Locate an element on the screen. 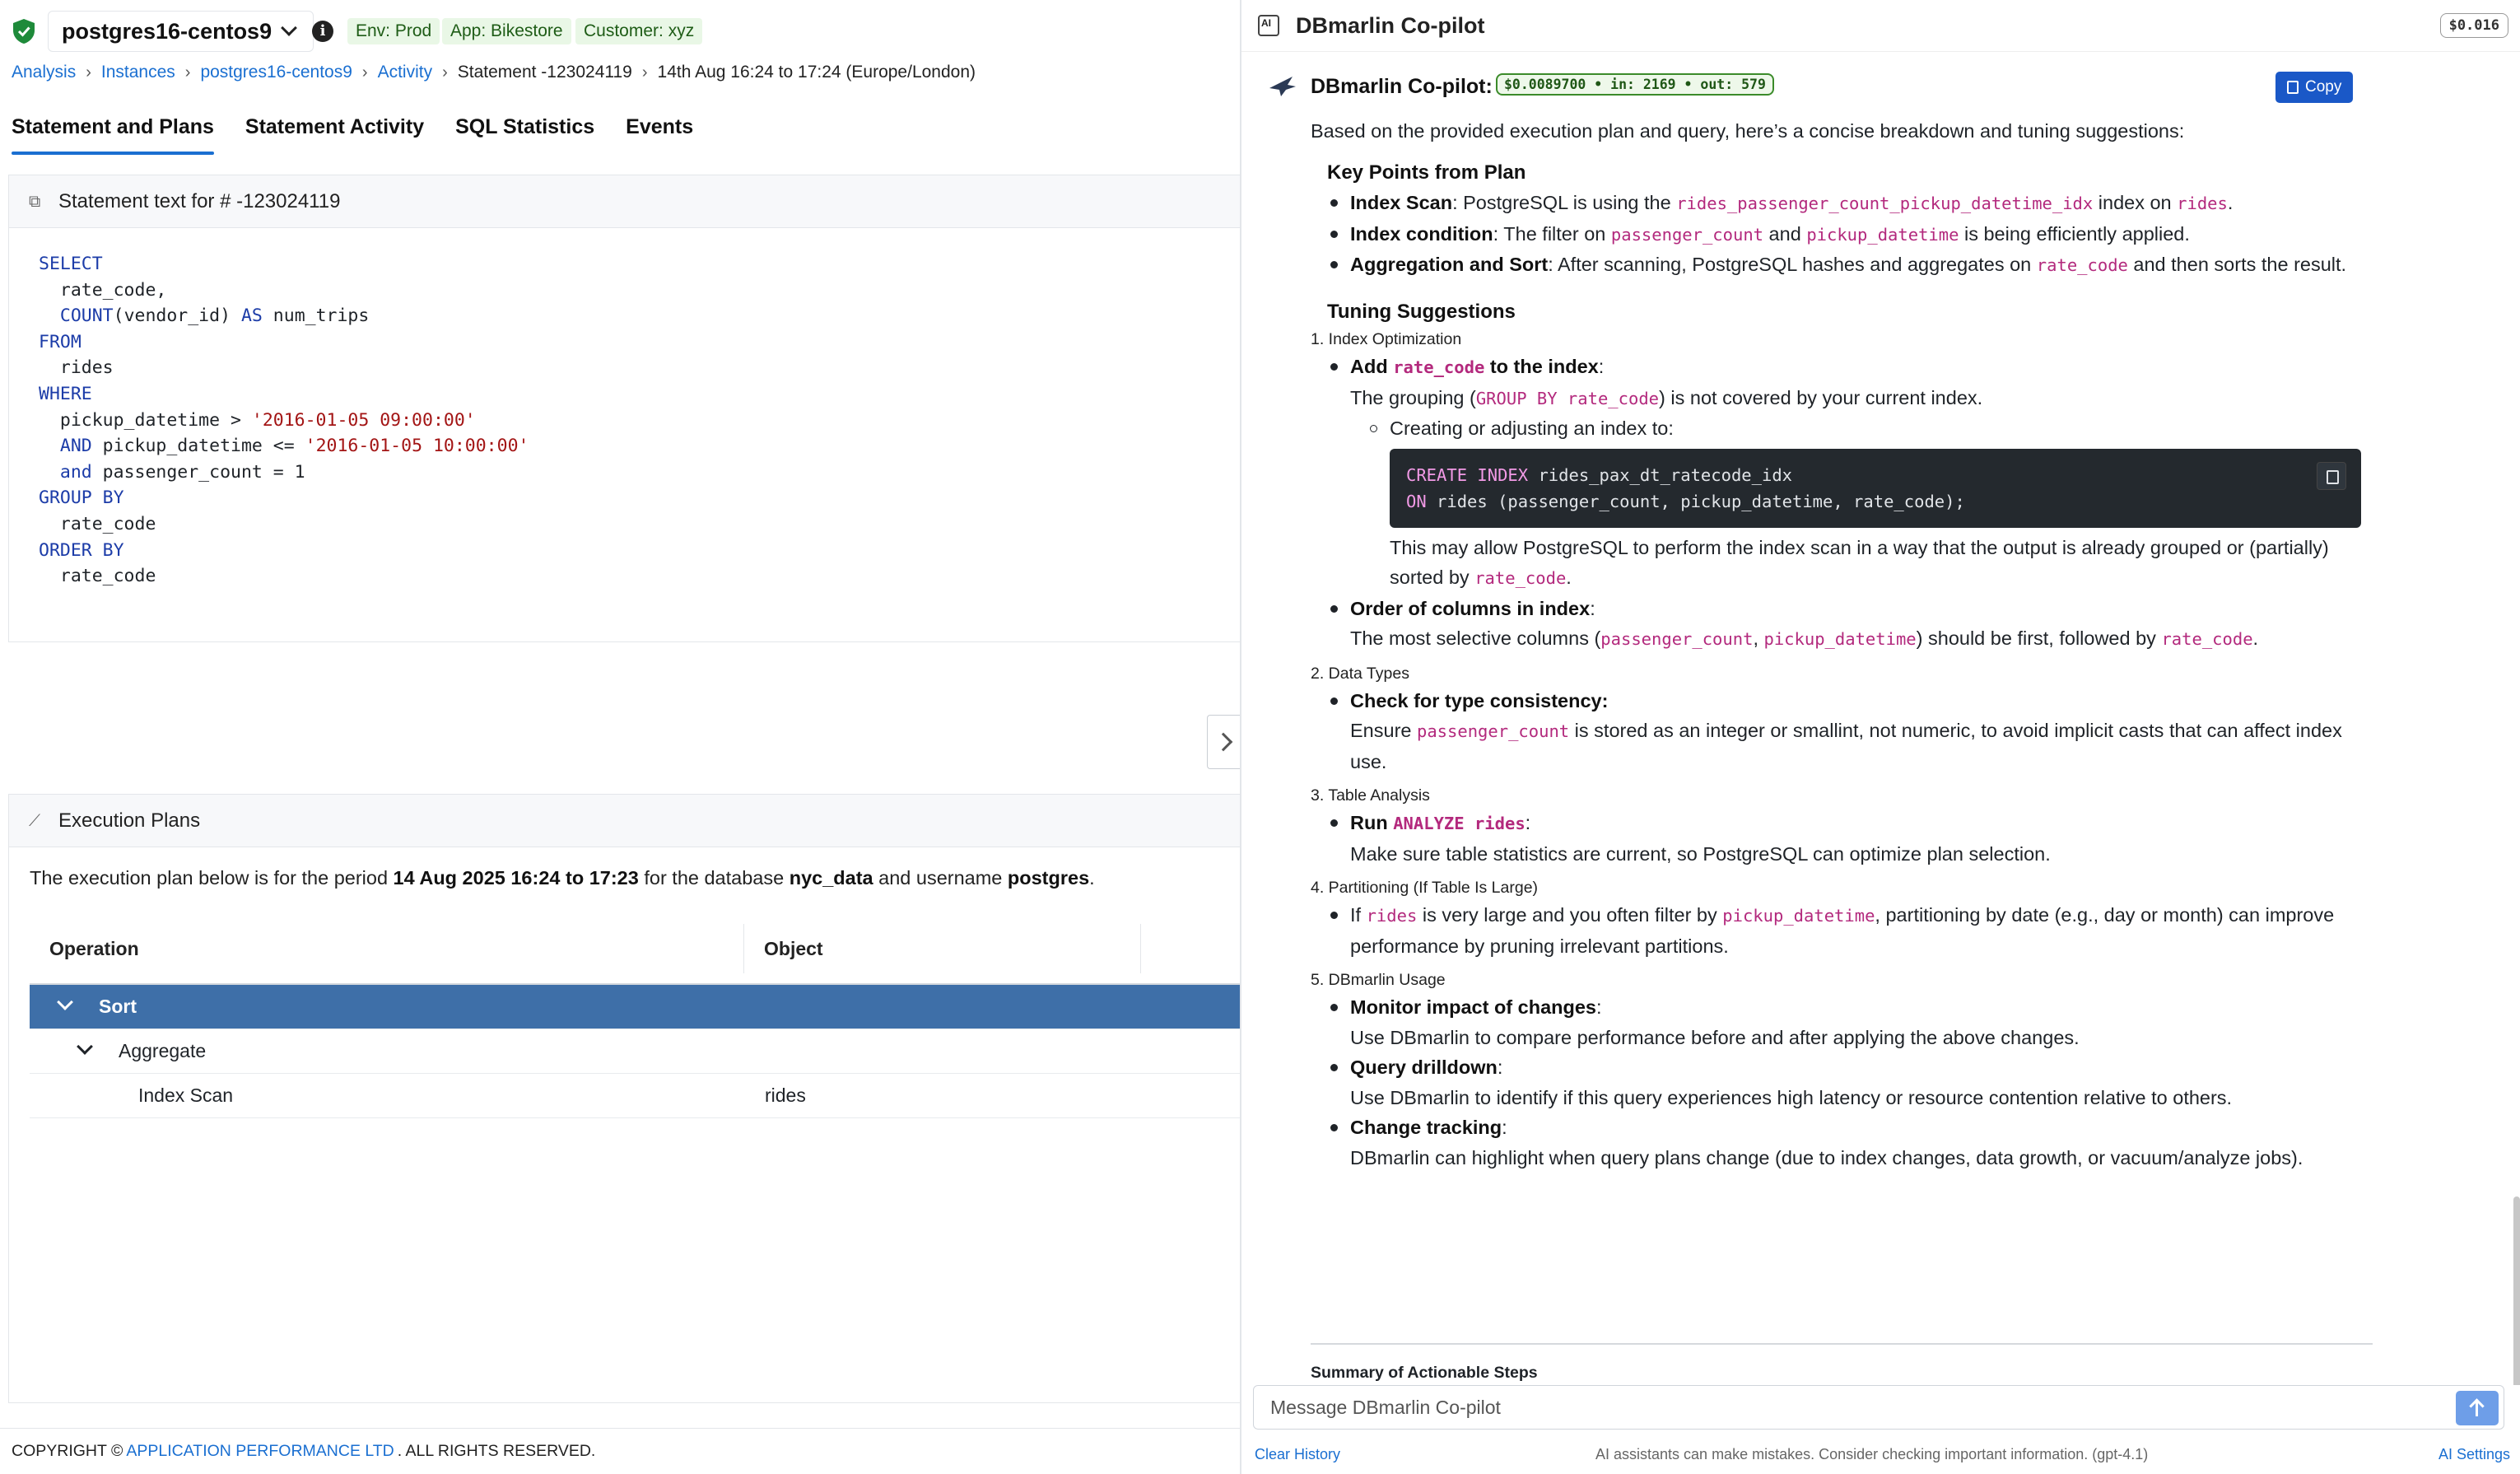  instance-selector: postgres16-centos9 is located at coordinates (181, 31).